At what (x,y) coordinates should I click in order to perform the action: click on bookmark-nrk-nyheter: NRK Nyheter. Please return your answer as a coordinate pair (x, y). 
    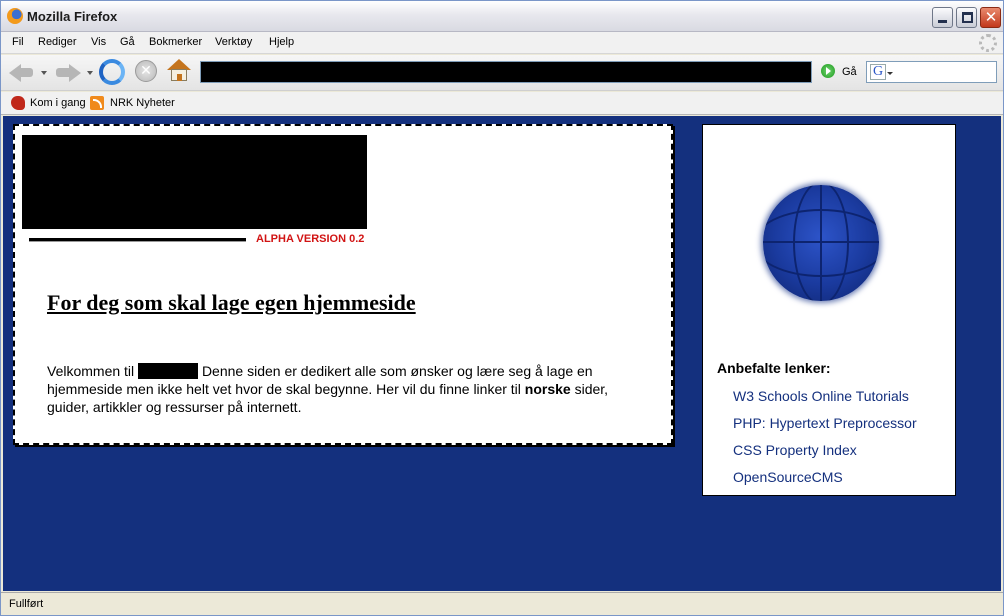
    Looking at the image, I should click on (142, 103).